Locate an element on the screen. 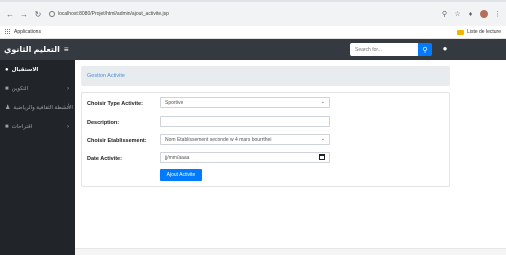  footer is located at coordinates (290, 251).